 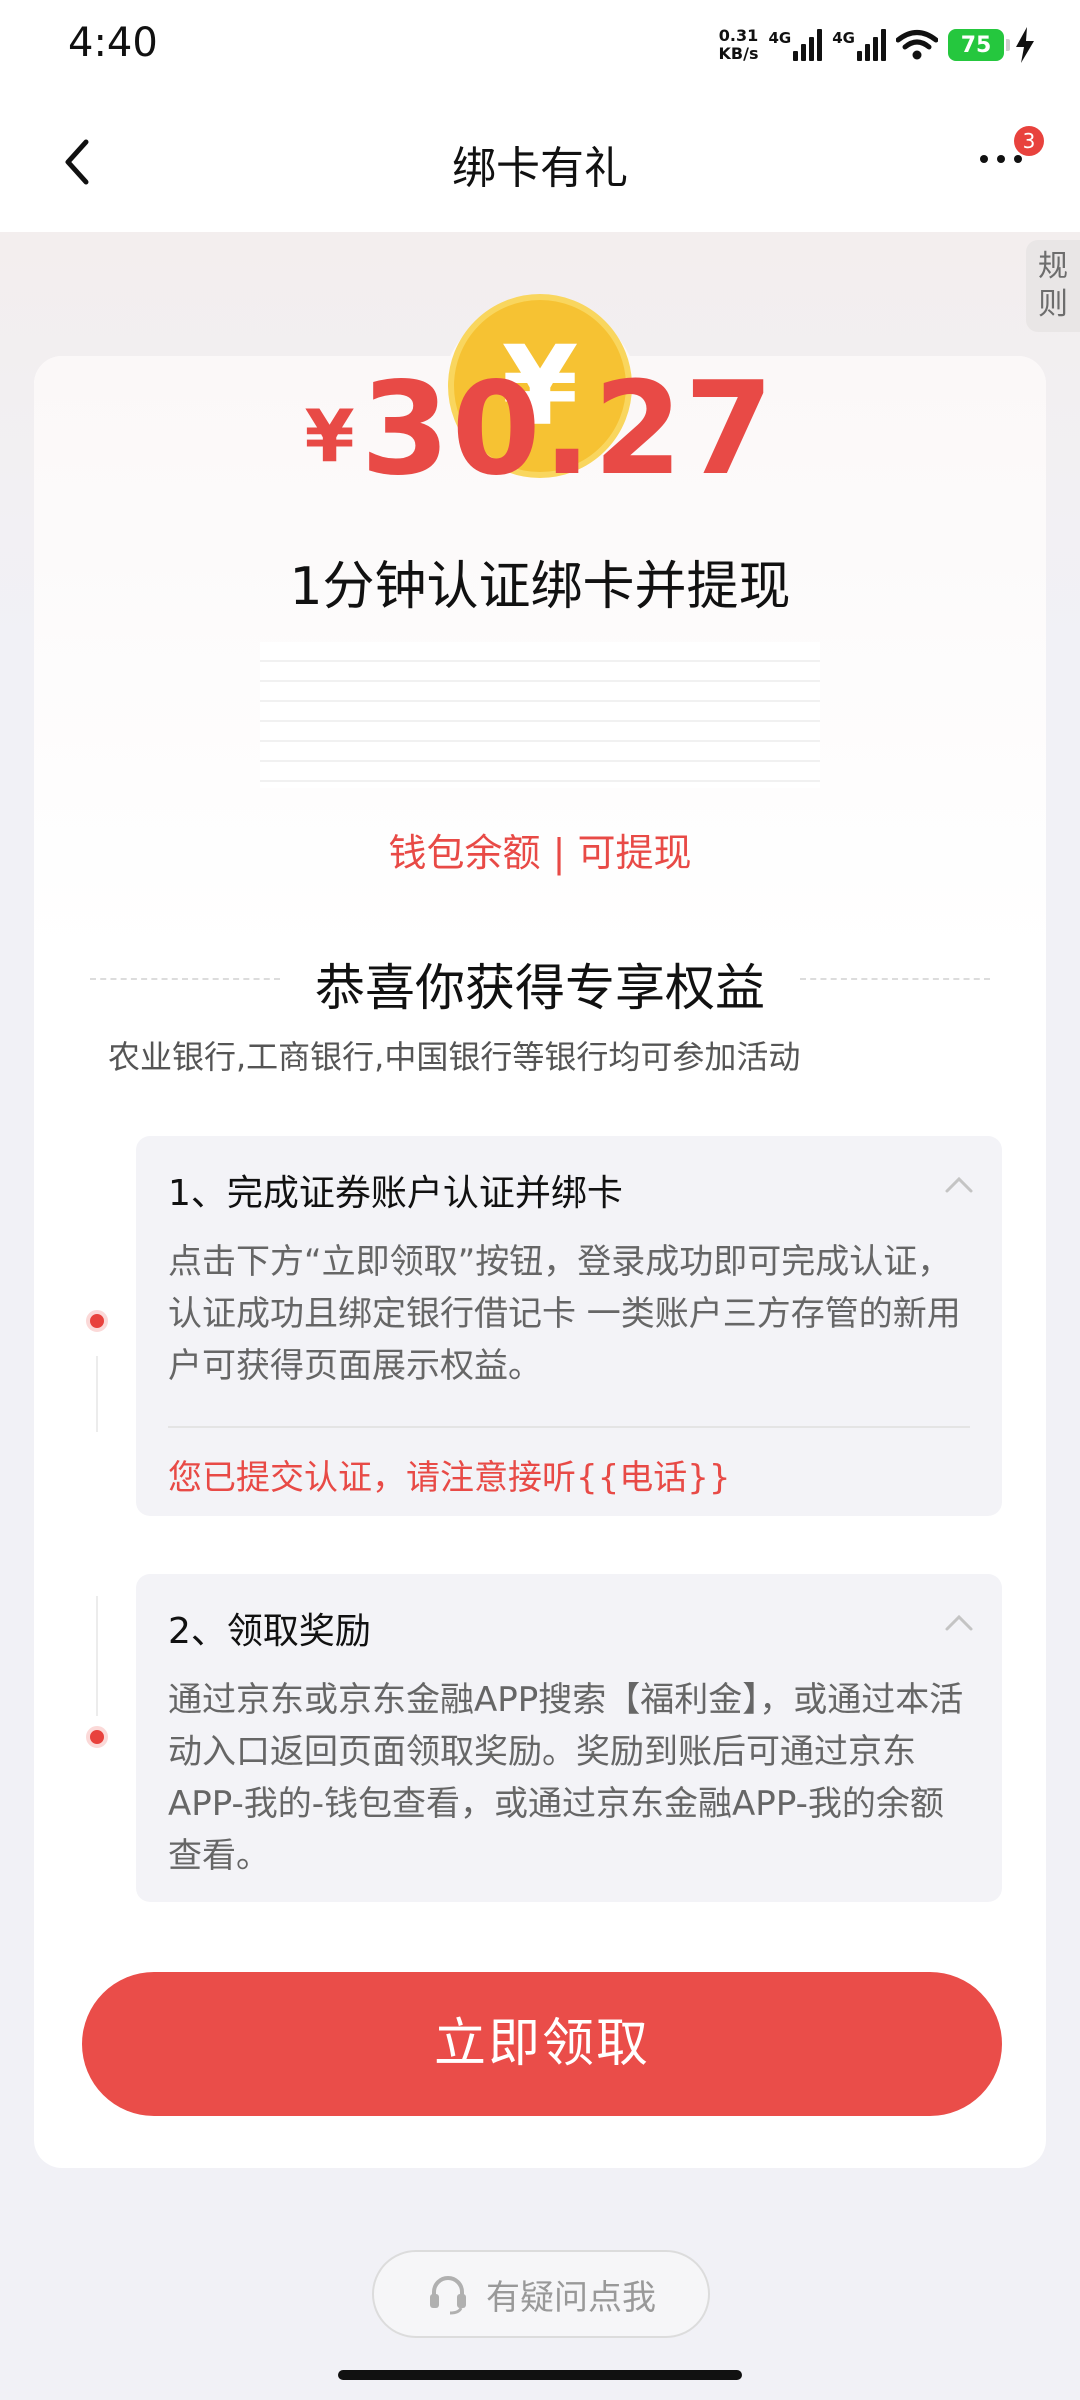 What do you see at coordinates (448, 2295) in the screenshot?
I see `headset-icon` at bounding box center [448, 2295].